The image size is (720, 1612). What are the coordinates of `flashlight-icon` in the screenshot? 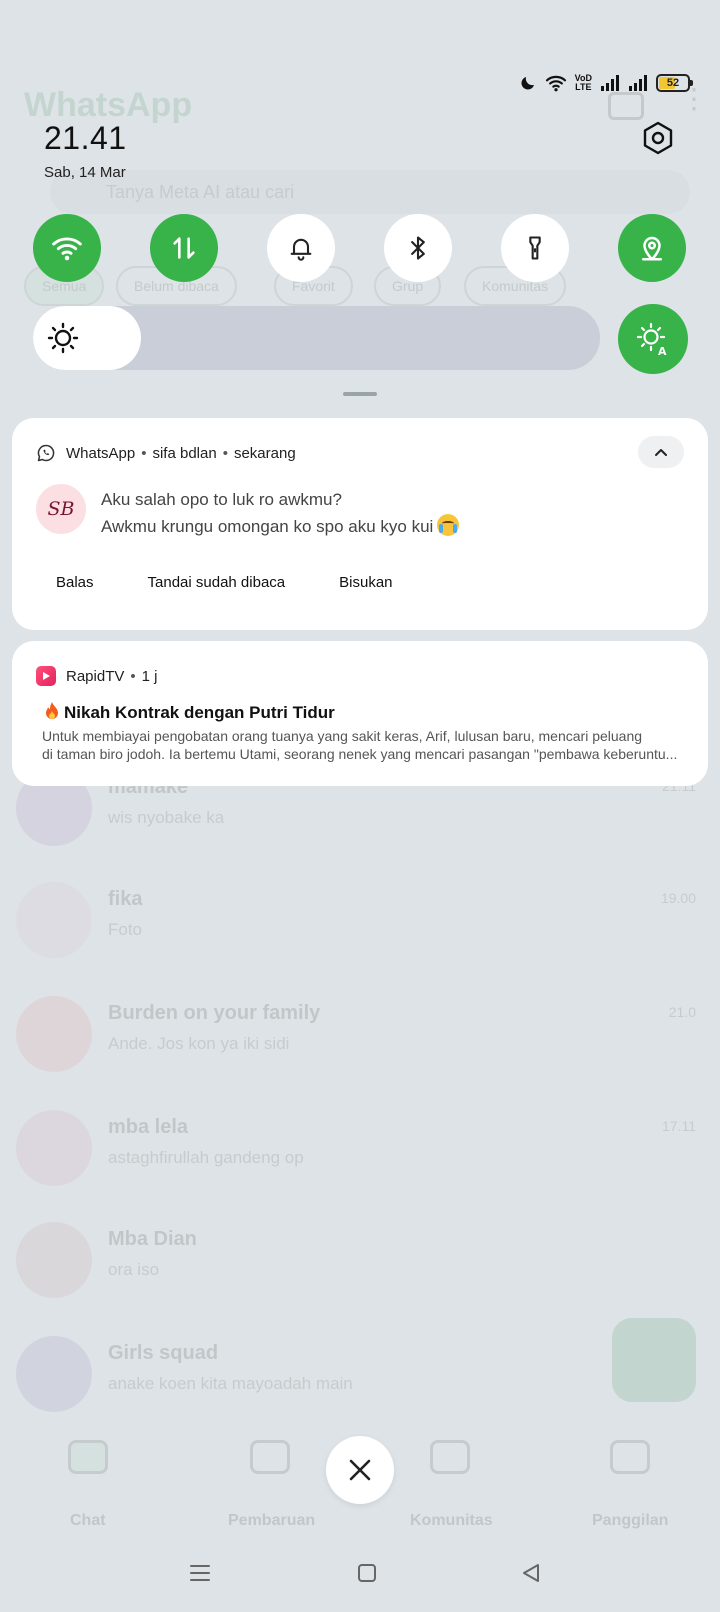 It's located at (535, 248).